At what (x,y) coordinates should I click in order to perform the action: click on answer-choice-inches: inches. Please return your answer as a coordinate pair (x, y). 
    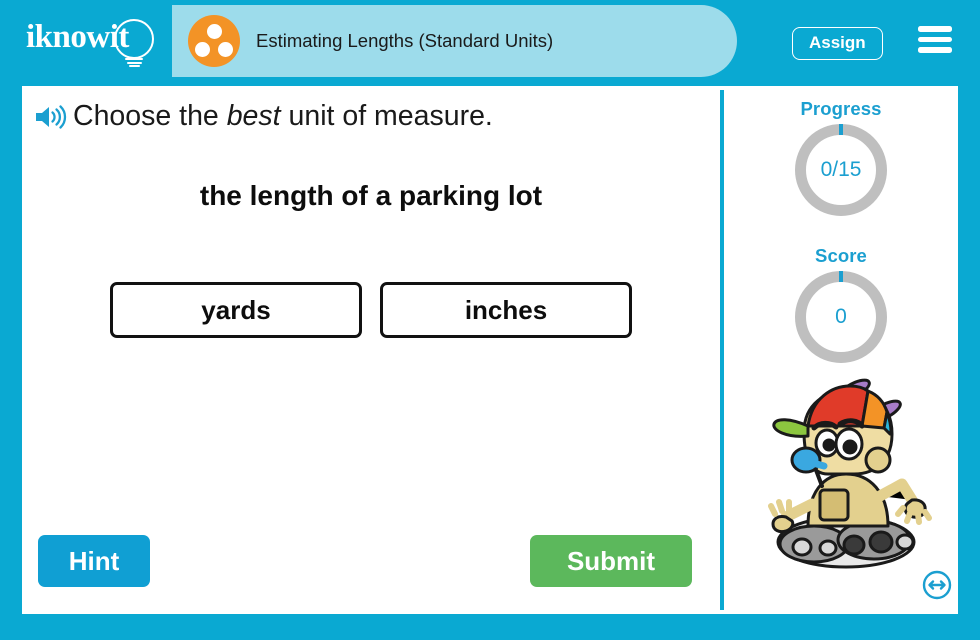
    Looking at the image, I should click on (506, 310).